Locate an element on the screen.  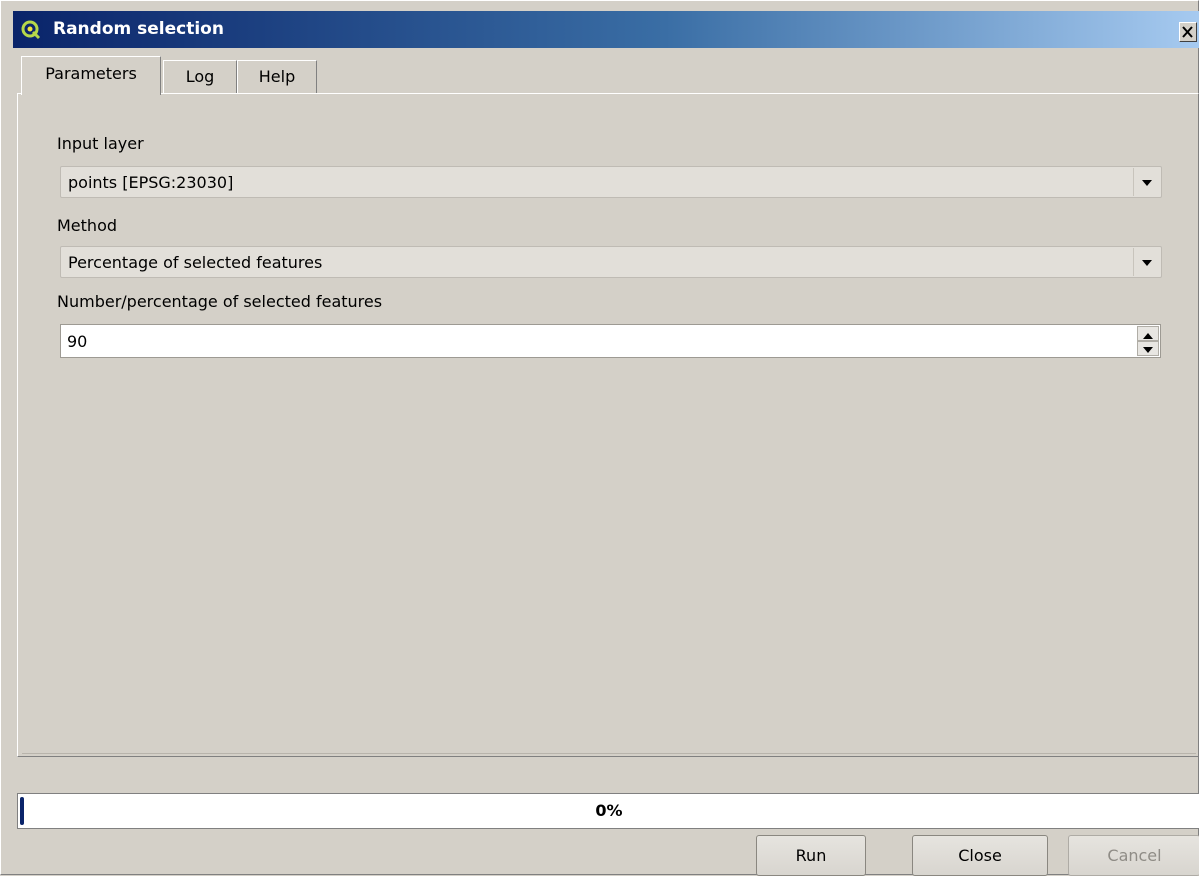
title-bar: Random selection is located at coordinates (606, 29).